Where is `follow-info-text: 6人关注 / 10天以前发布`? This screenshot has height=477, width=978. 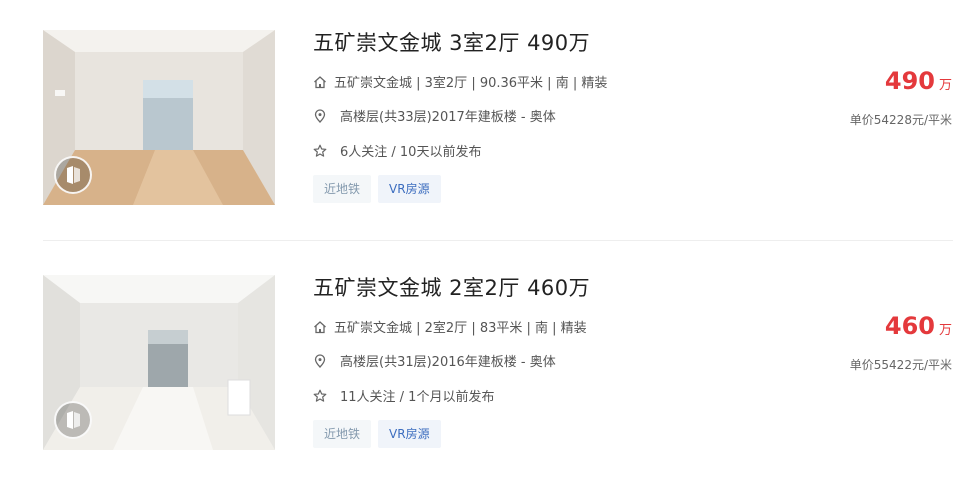
follow-info-text: 6人关注 / 10天以前发布 is located at coordinates (411, 152).